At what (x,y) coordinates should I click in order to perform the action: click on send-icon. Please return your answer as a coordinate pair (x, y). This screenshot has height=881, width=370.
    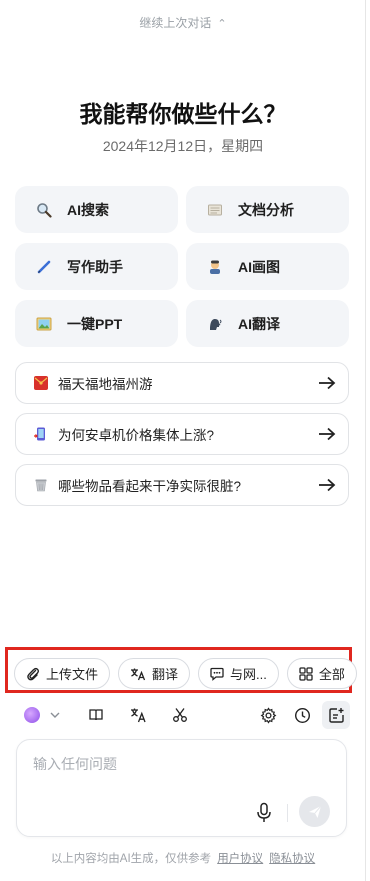
    Looking at the image, I should click on (314, 811).